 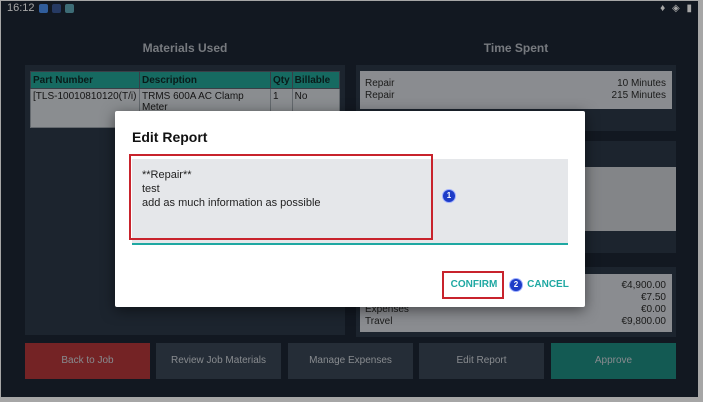 What do you see at coordinates (474, 285) in the screenshot?
I see `confirm-button: CONFIRM` at bounding box center [474, 285].